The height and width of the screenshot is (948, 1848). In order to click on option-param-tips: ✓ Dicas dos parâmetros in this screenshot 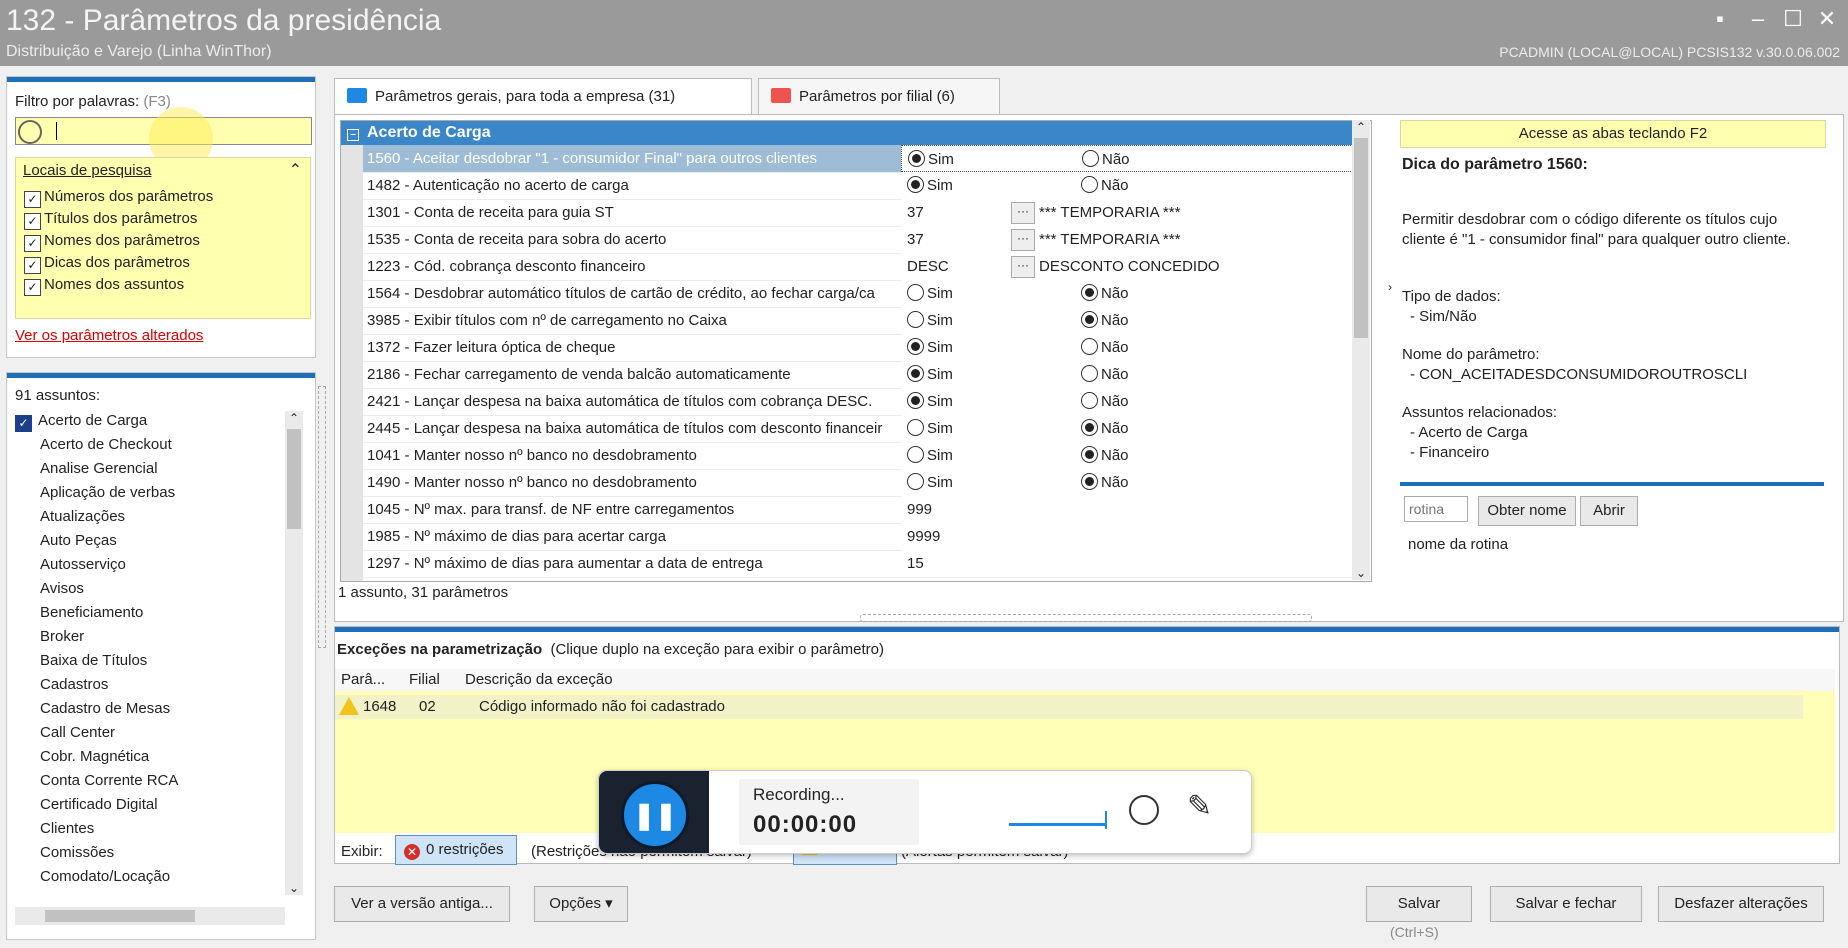, I will do `click(107, 264)`.